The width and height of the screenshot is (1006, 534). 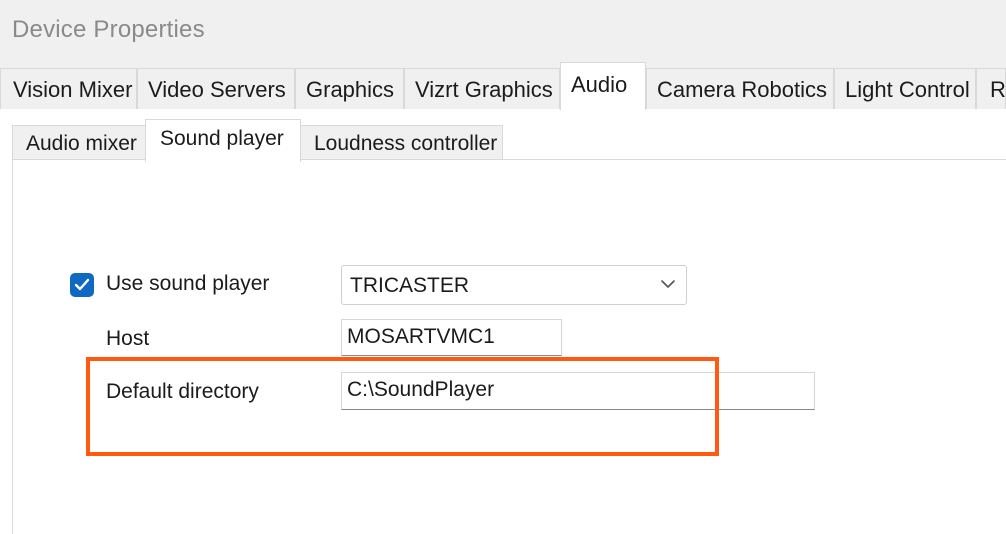 What do you see at coordinates (410, 285) in the screenshot?
I see `sound-player-selected-value: TRICASTER` at bounding box center [410, 285].